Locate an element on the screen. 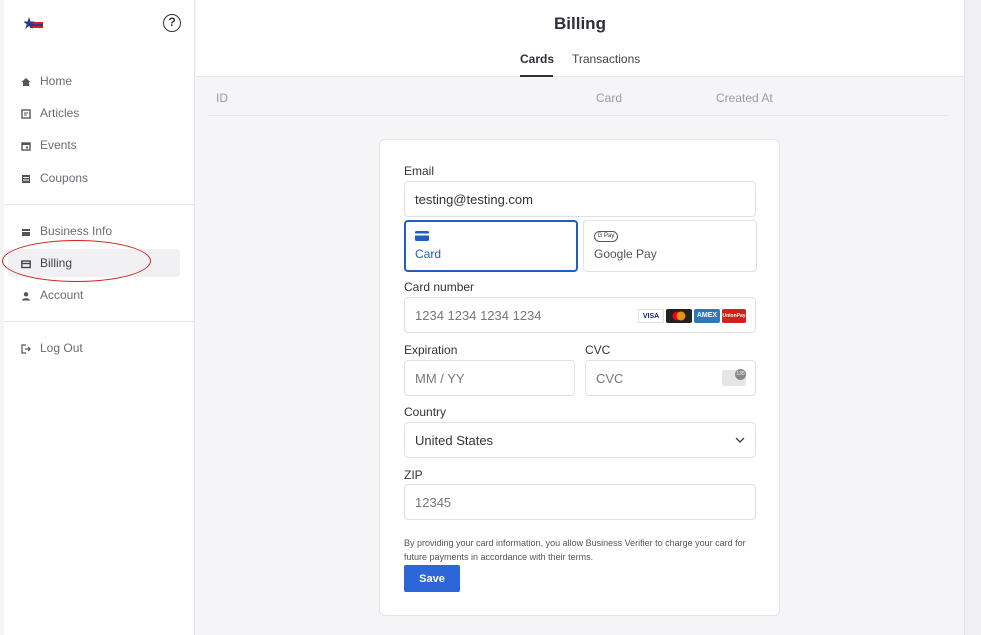 The height and width of the screenshot is (635, 981). sidebar-item-events: Events is located at coordinates (99, 145).